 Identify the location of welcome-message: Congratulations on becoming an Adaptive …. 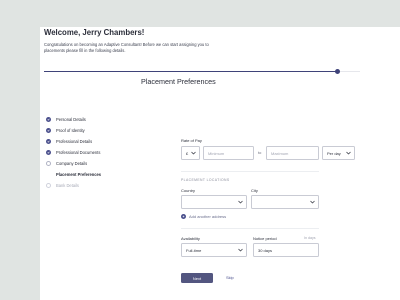
(126, 48).